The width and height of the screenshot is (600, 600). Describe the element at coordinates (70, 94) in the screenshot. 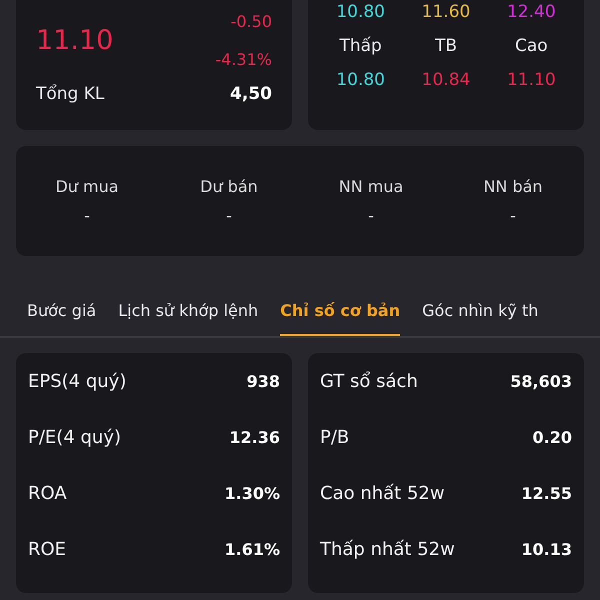

I see `volume-label: Tổng KL` at that location.